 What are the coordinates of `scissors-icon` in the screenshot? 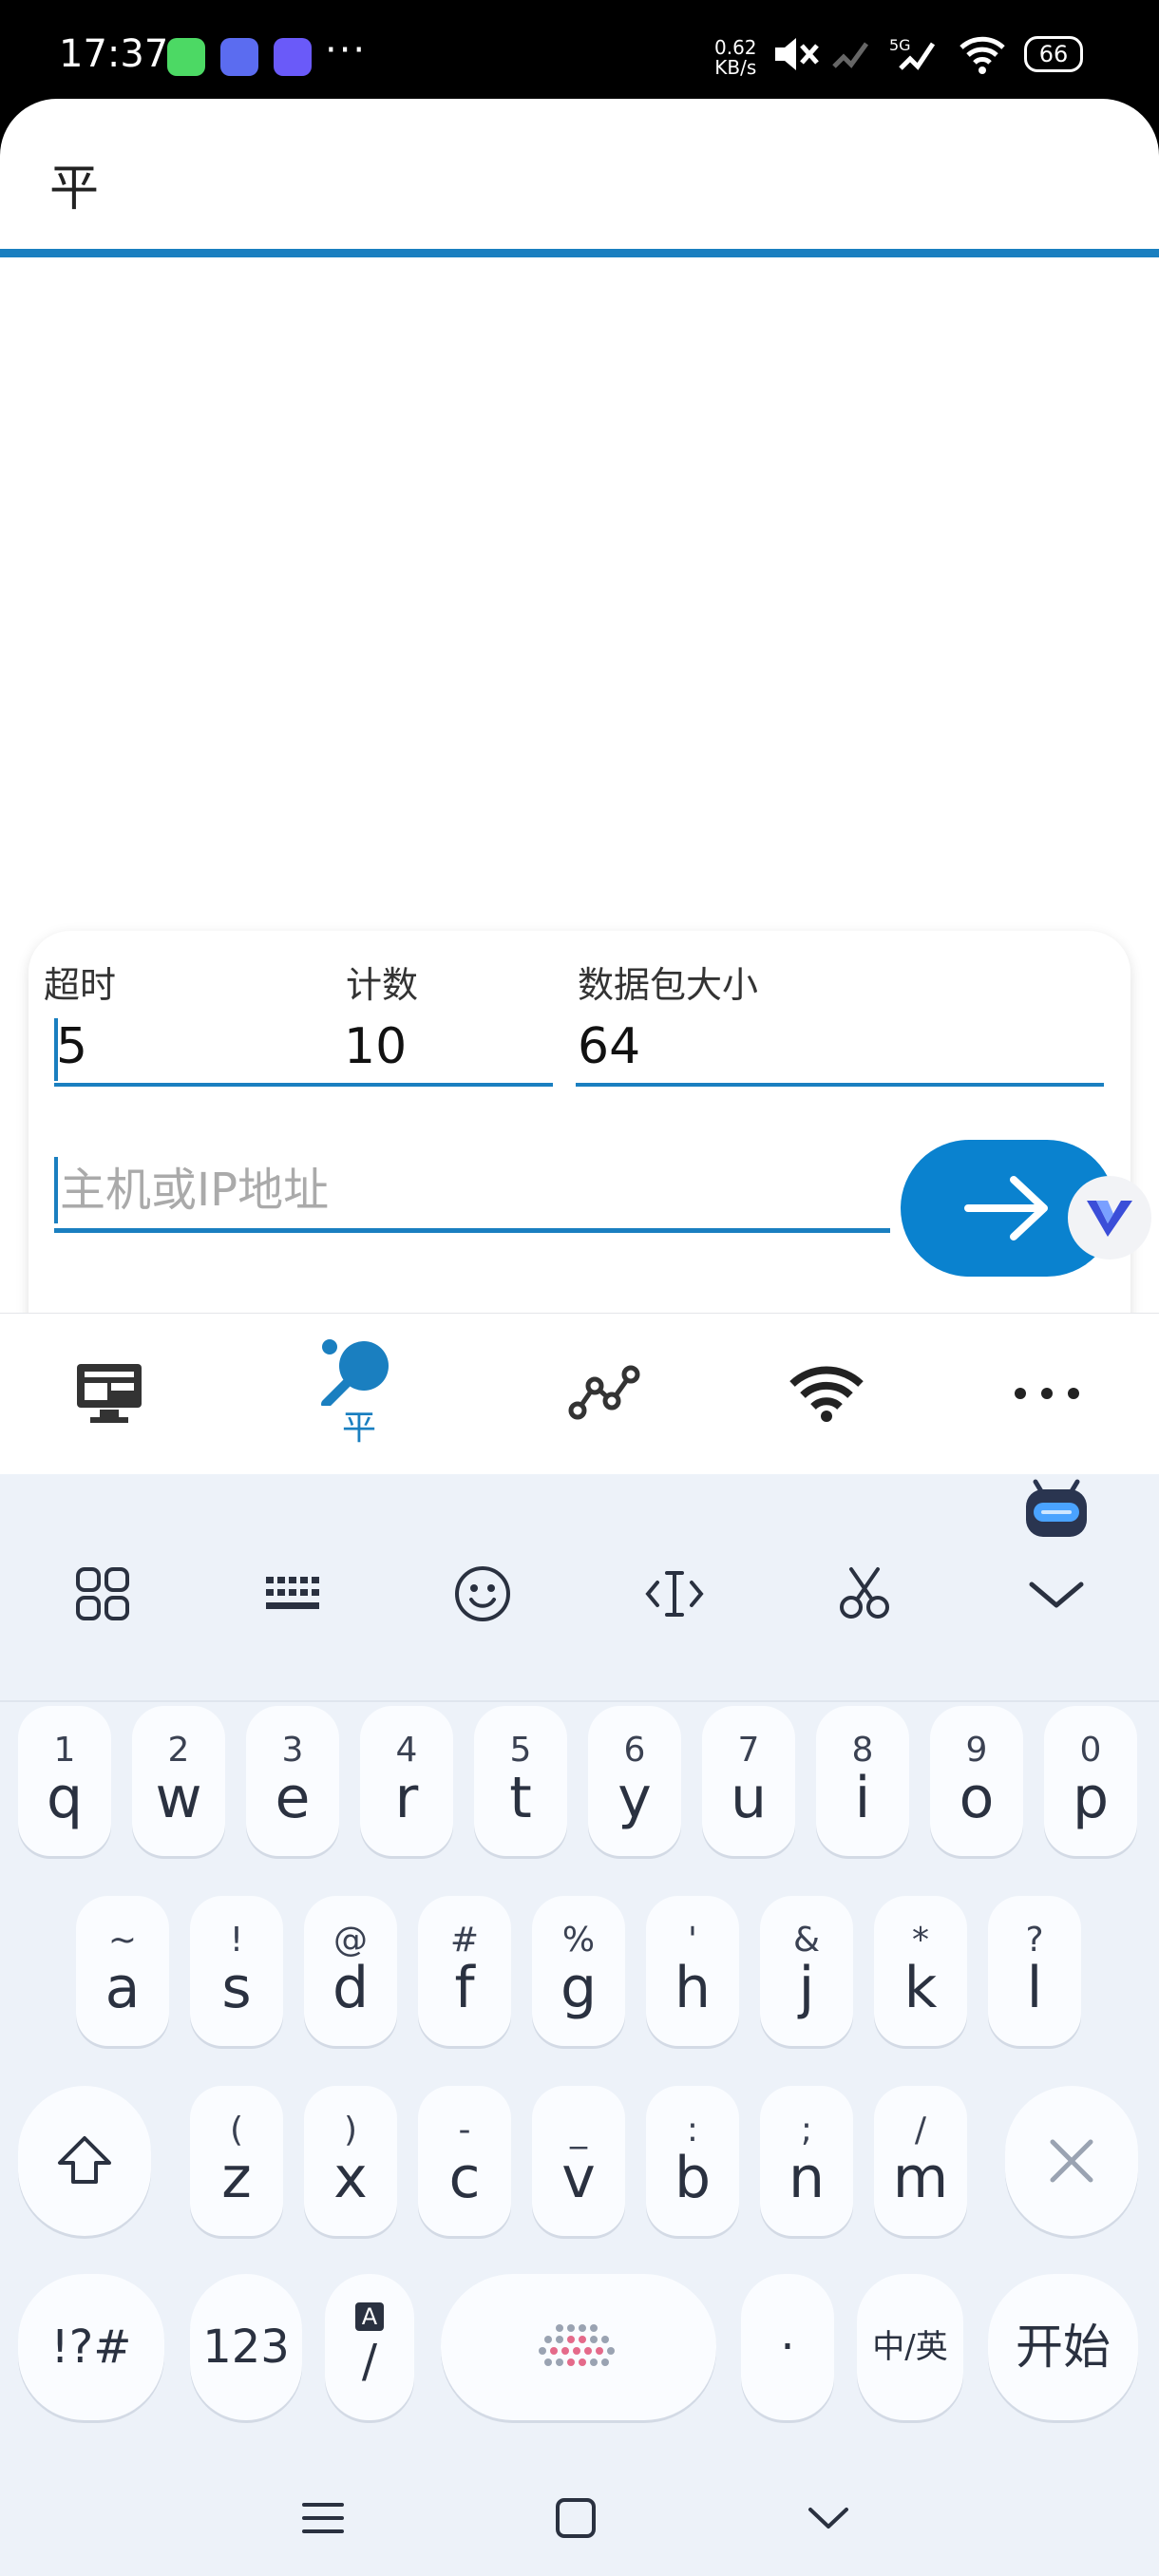 It's located at (864, 1593).